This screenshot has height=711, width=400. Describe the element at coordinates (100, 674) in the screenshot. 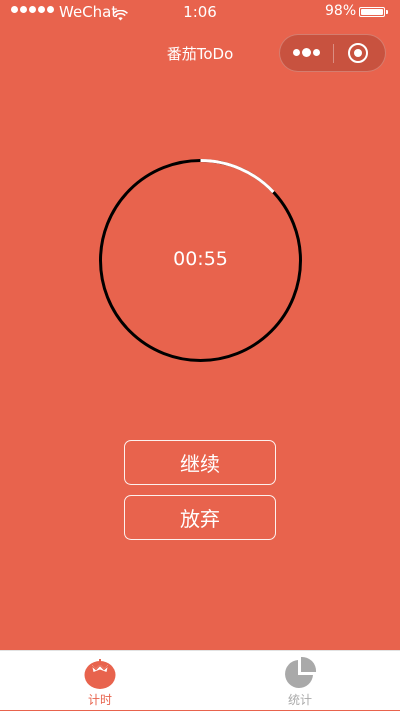

I see `tomato-icon` at that location.